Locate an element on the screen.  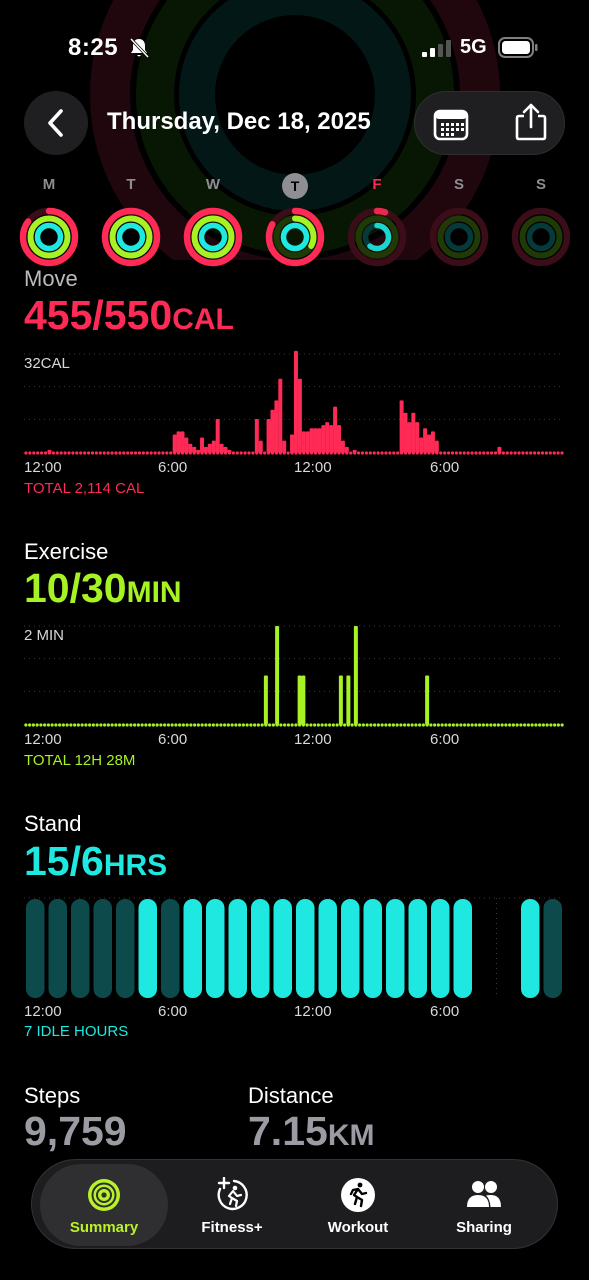
exercise-value-unit: MIN is located at coordinates (154, 592).